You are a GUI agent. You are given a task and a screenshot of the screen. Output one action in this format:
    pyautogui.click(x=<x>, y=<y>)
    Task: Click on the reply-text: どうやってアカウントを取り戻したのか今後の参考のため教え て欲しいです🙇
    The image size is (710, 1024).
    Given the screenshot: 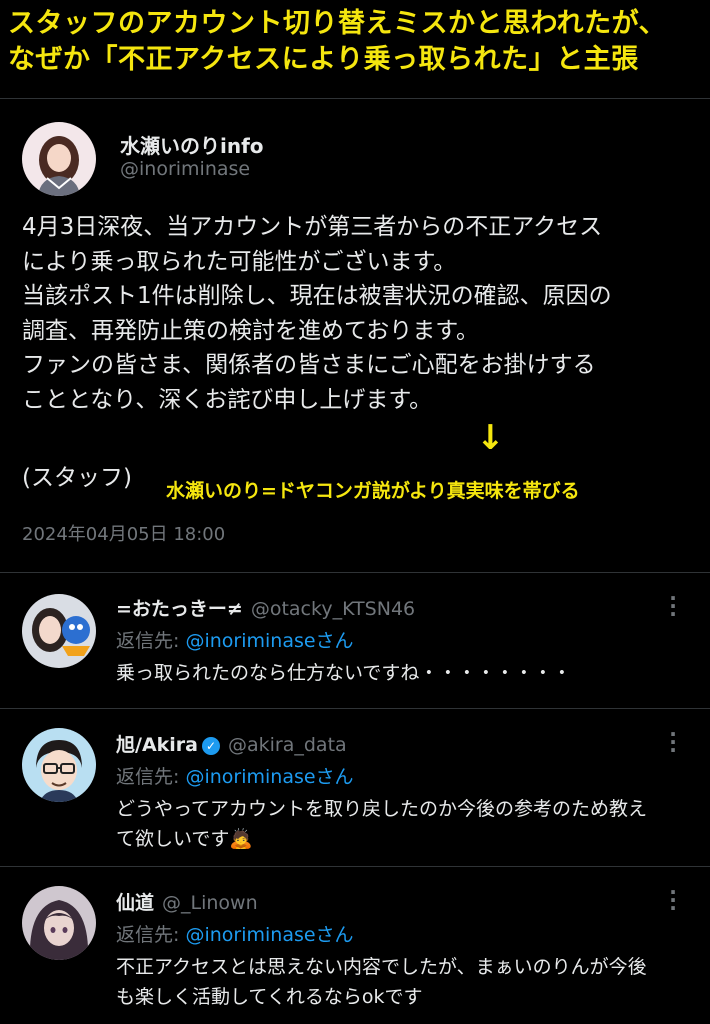 What is the action you would take?
    pyautogui.click(x=406, y=824)
    